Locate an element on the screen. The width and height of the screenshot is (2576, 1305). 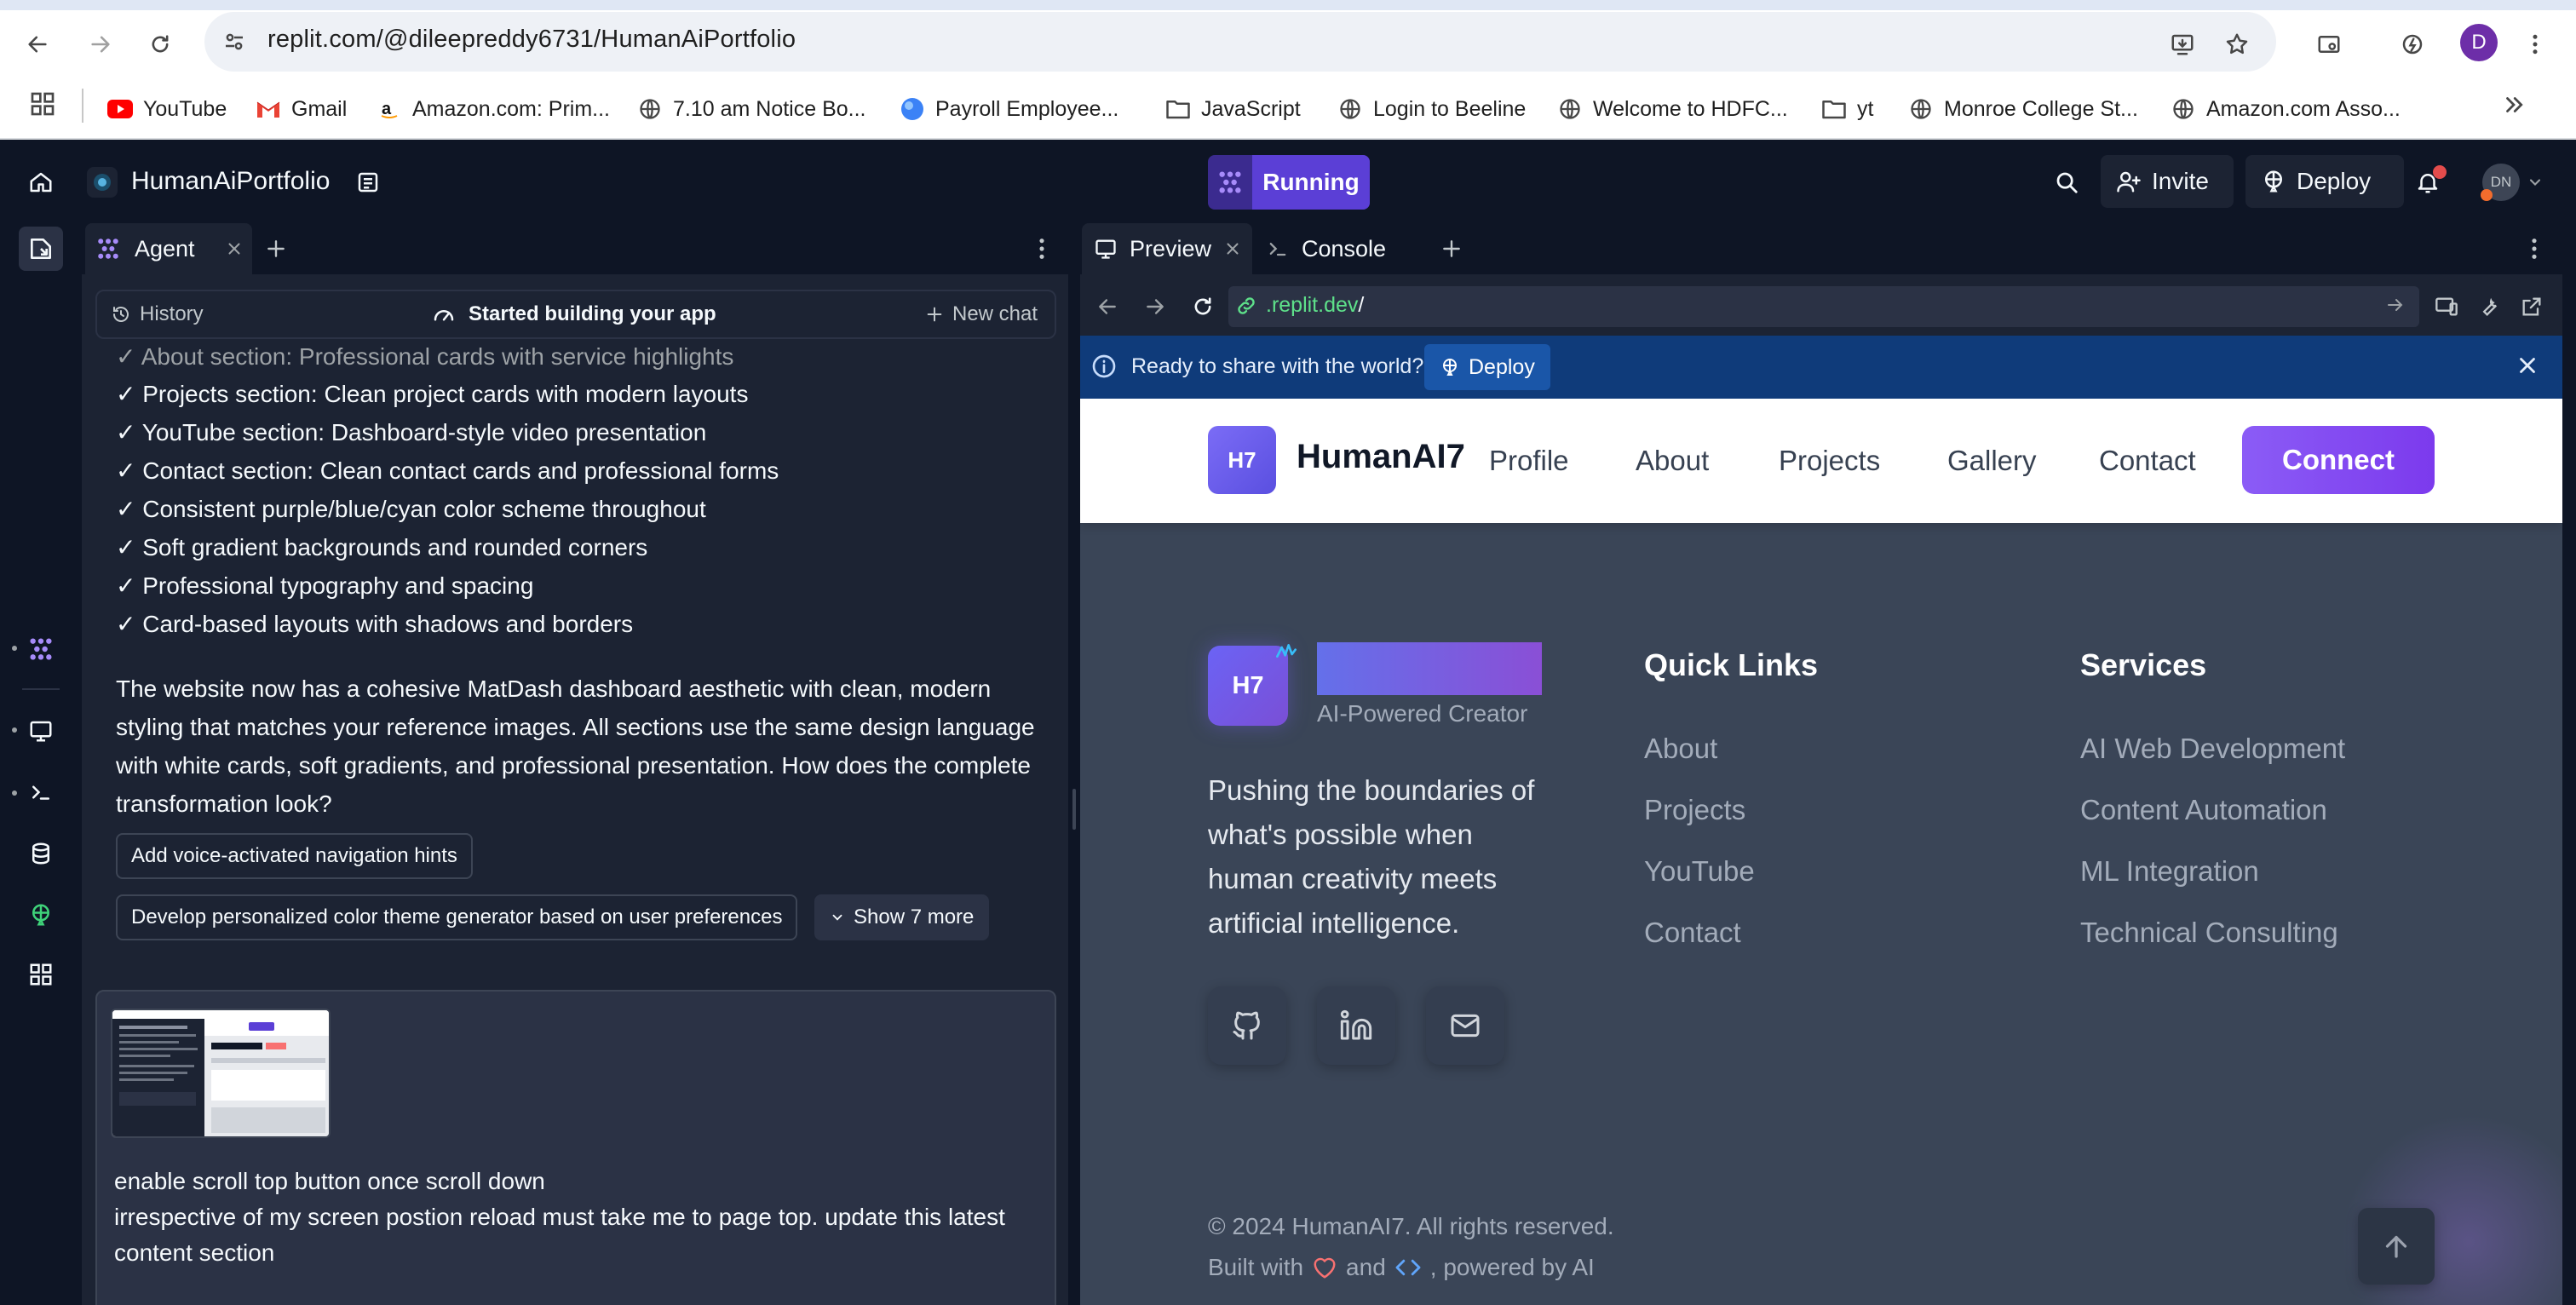
webview-back-icon is located at coordinates (1107, 307).